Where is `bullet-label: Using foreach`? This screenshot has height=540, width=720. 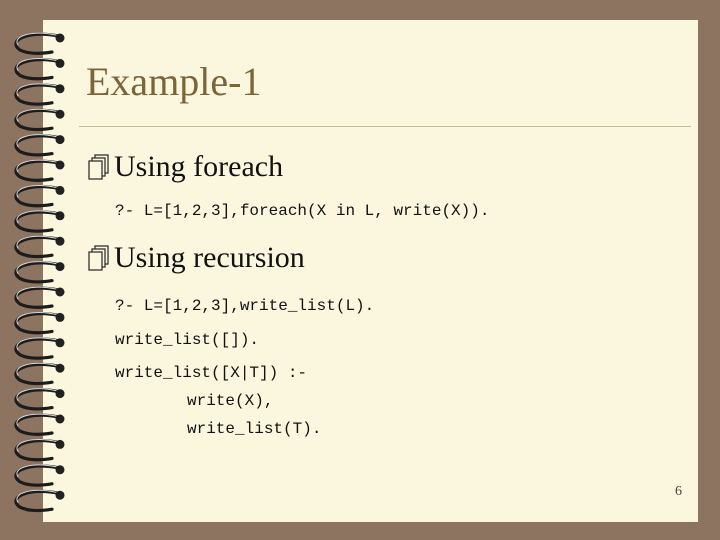
bullet-label: Using foreach is located at coordinates (199, 166).